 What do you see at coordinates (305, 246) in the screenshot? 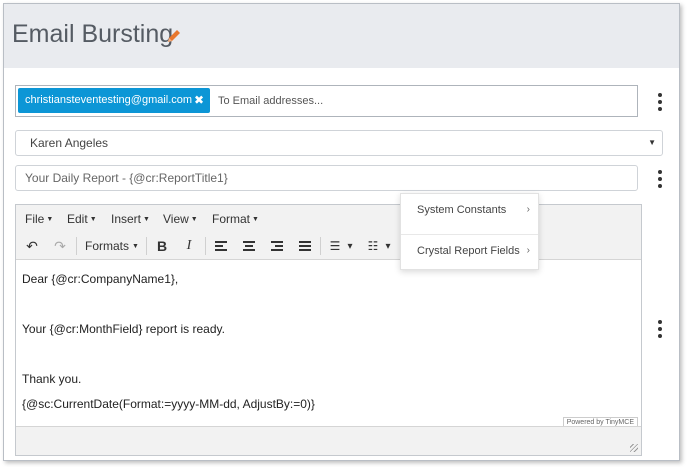
I see `align-justify-icon` at bounding box center [305, 246].